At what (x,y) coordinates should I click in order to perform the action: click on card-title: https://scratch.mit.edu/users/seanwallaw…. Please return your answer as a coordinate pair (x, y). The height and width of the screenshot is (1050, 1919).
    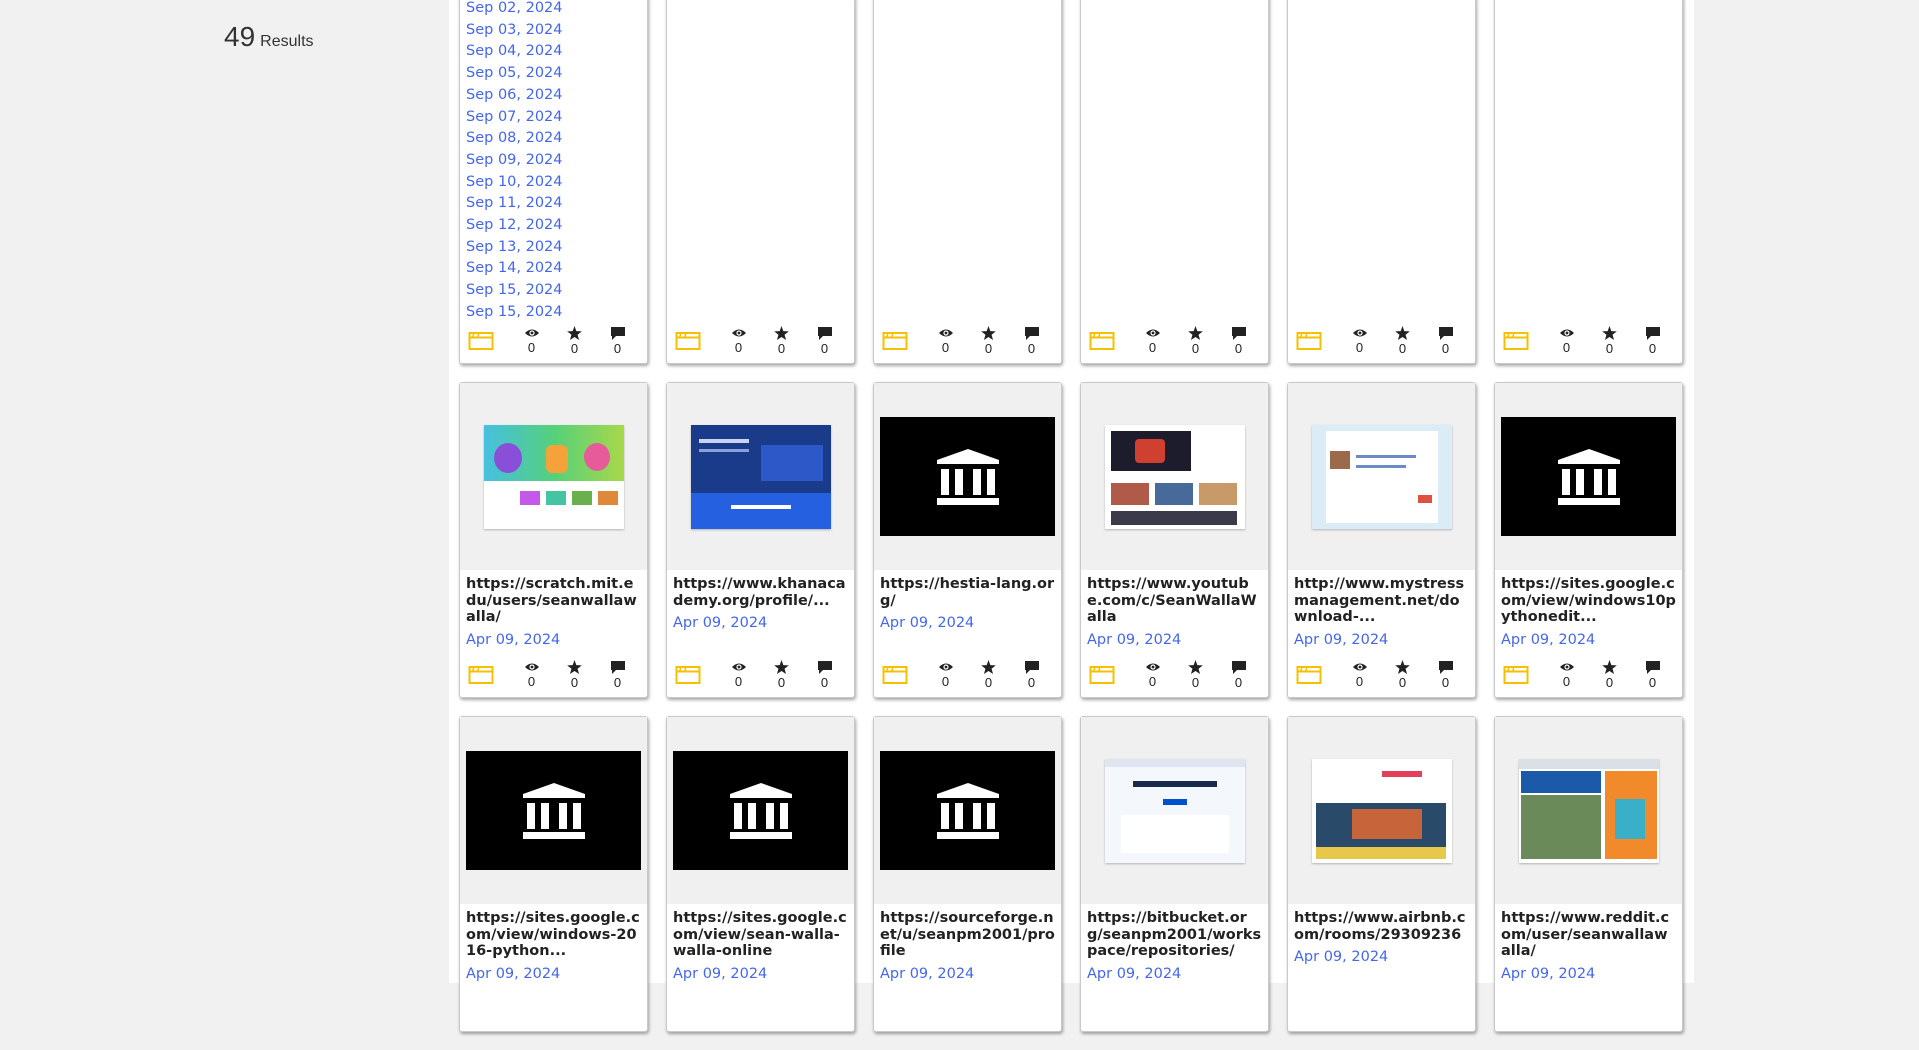
    Looking at the image, I should click on (553, 598).